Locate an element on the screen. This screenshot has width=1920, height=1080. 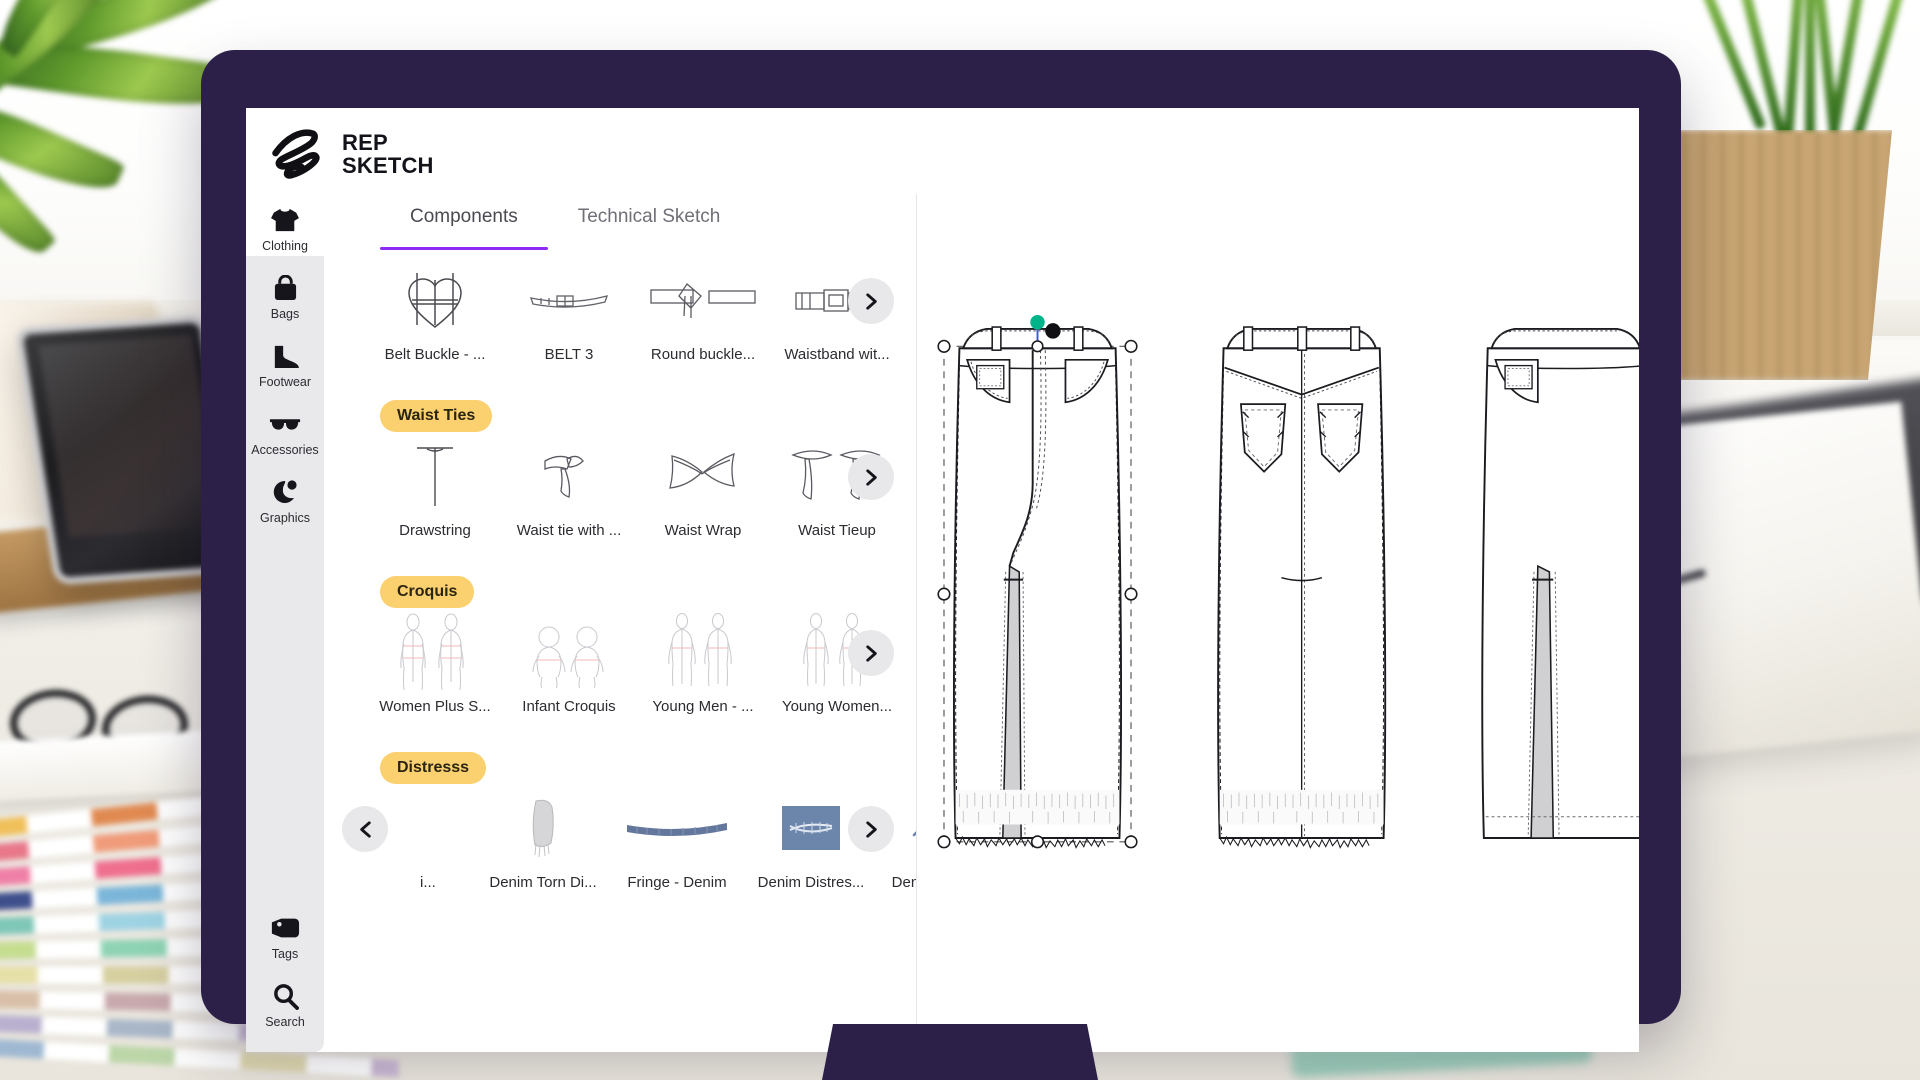
women-plus-size-croqui-thumb is located at coordinates (435, 652).